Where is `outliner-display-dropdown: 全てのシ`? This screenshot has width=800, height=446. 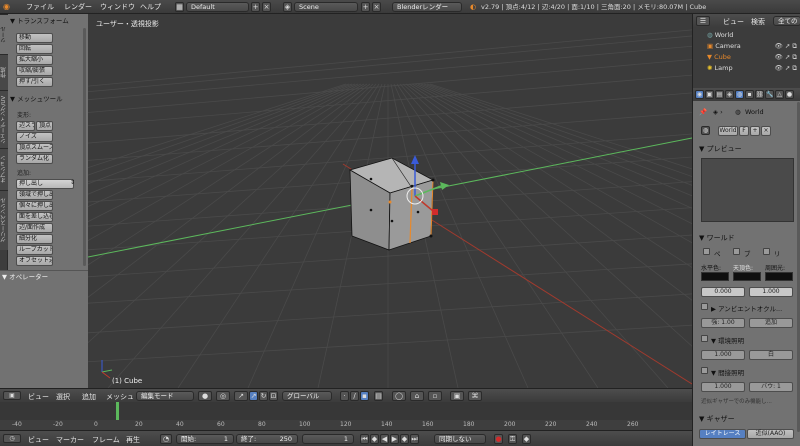 outliner-display-dropdown: 全てのシ is located at coordinates (786, 21).